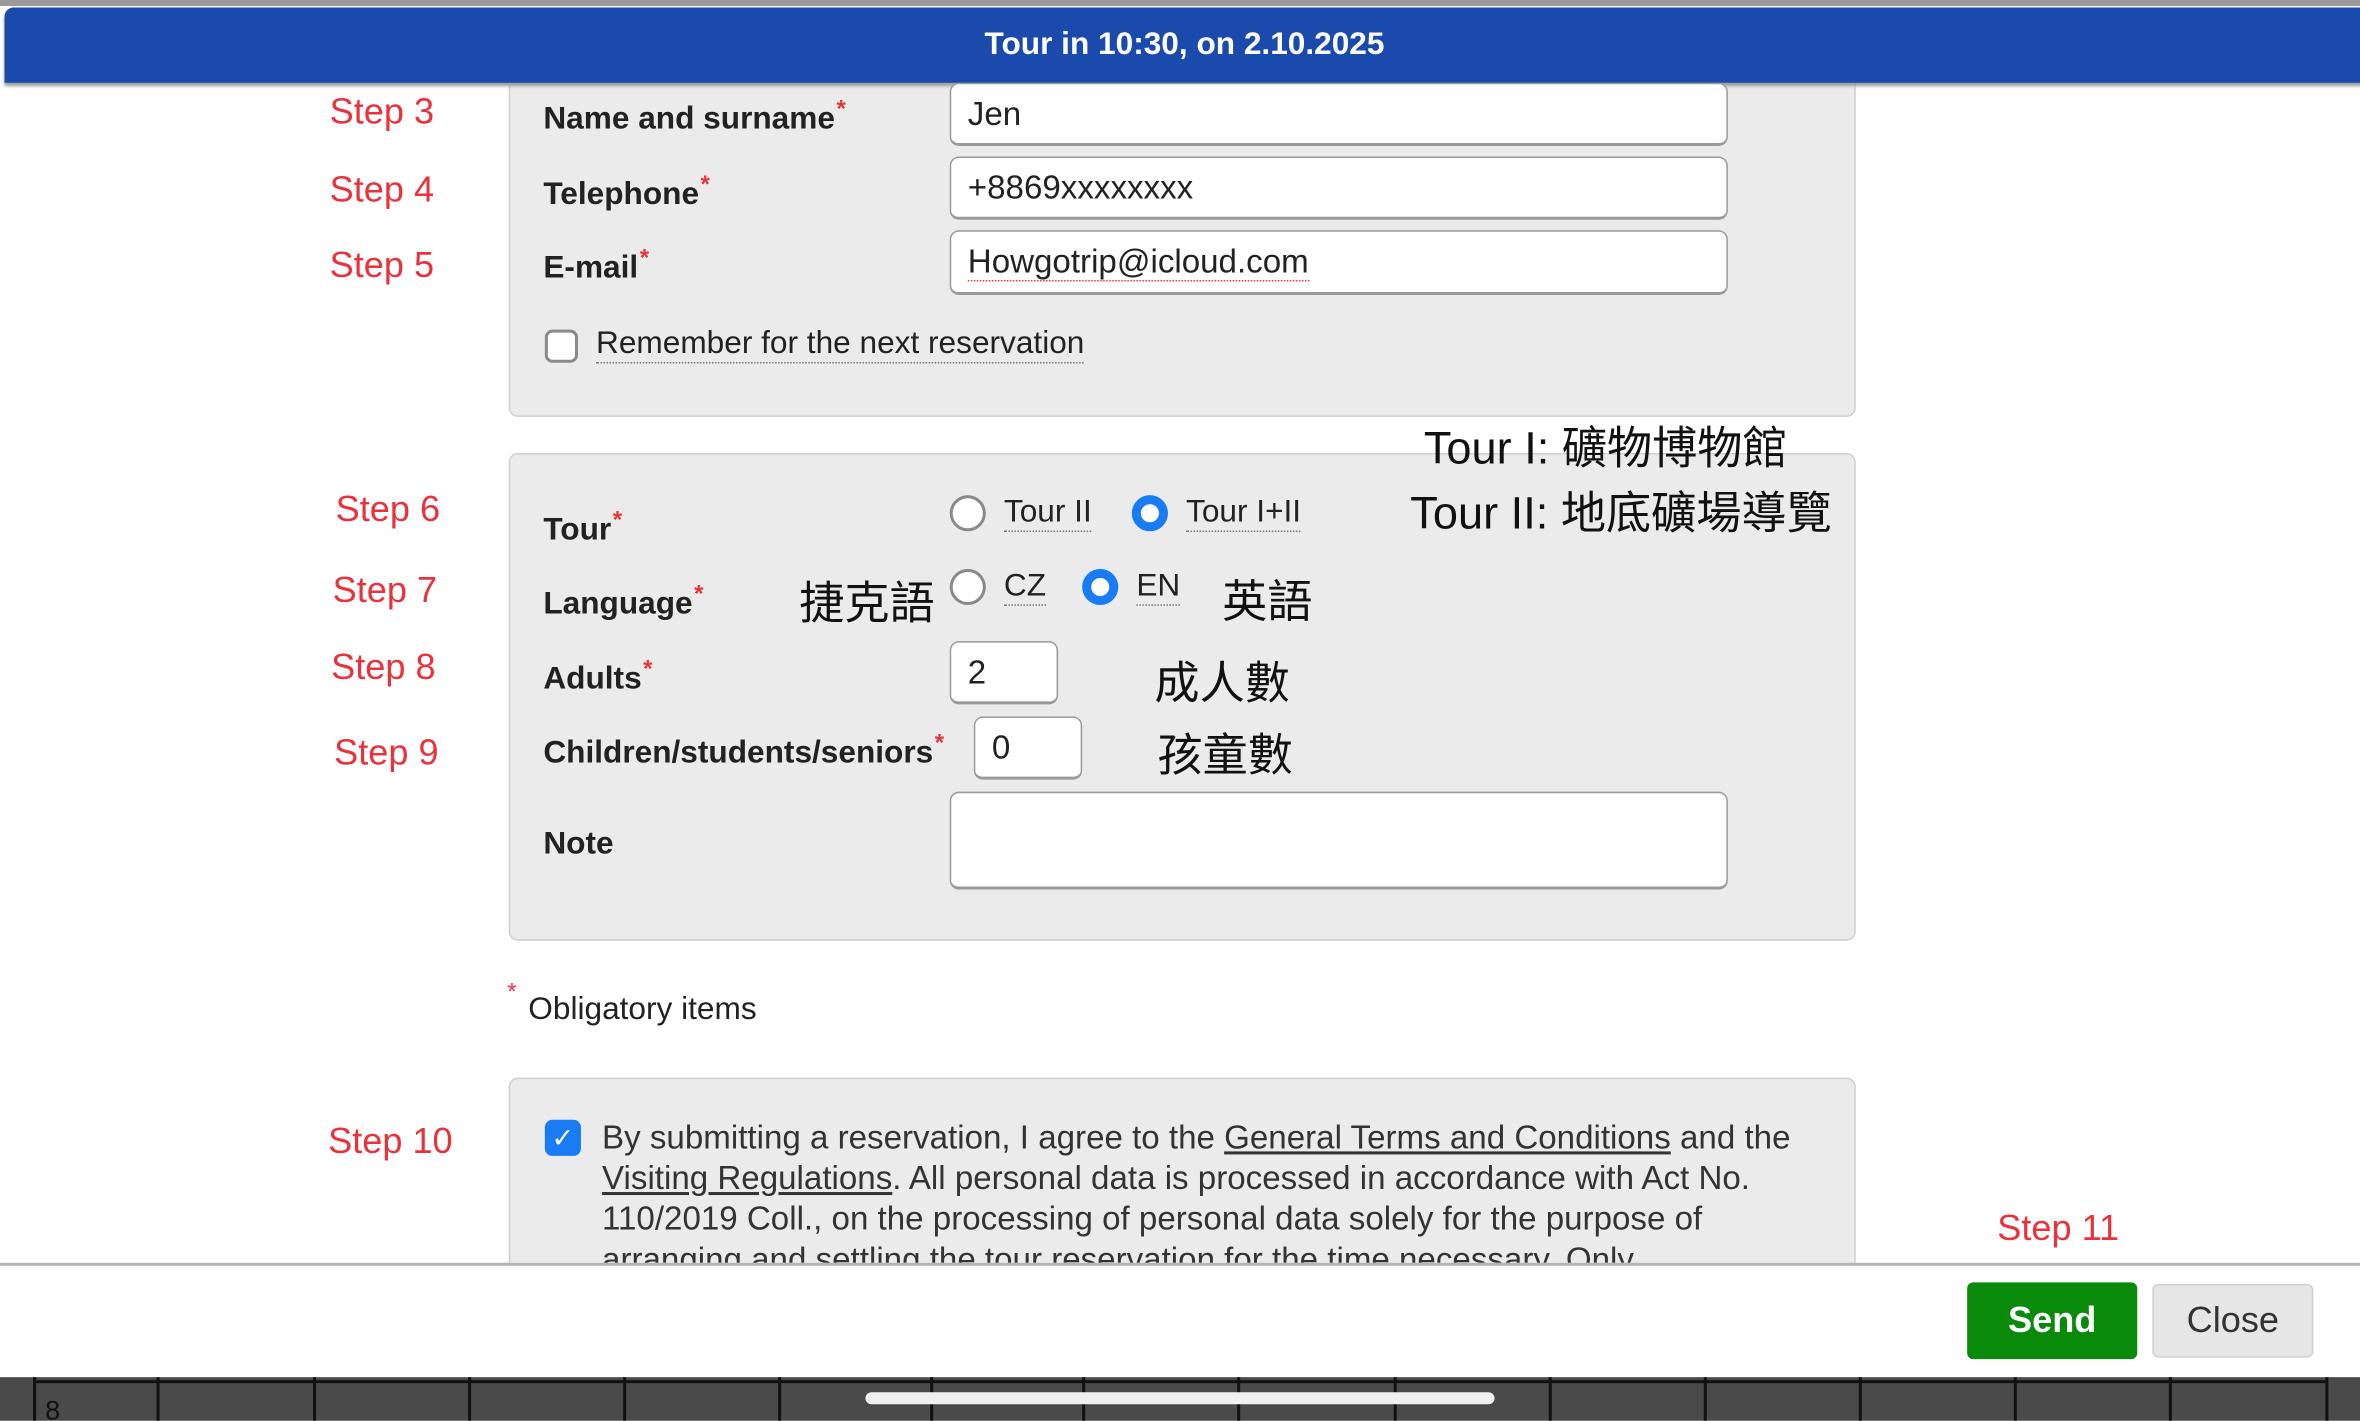  I want to click on dialog-title: Tour in 10:30, on 2.10.2025, so click(1182, 45).